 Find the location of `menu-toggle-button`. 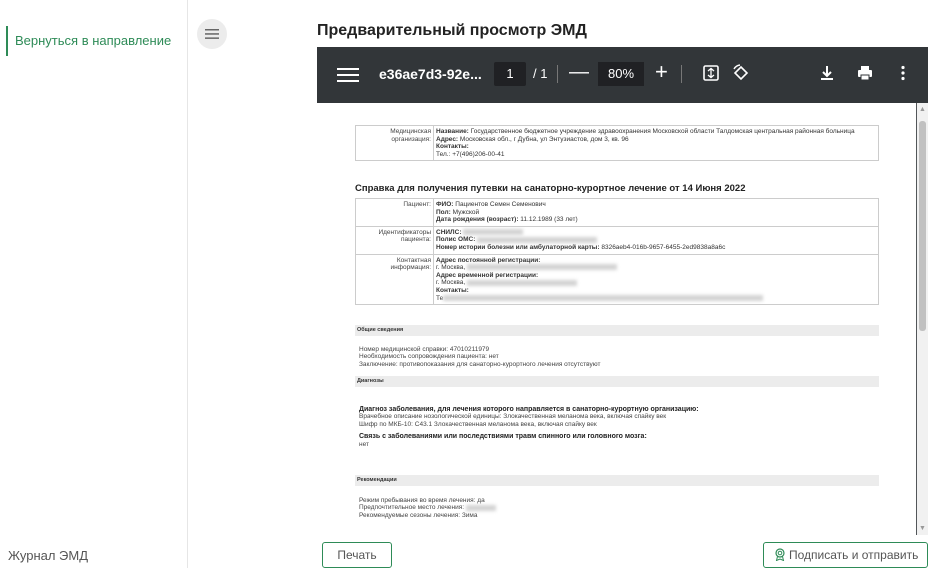

menu-toggle-button is located at coordinates (212, 34).